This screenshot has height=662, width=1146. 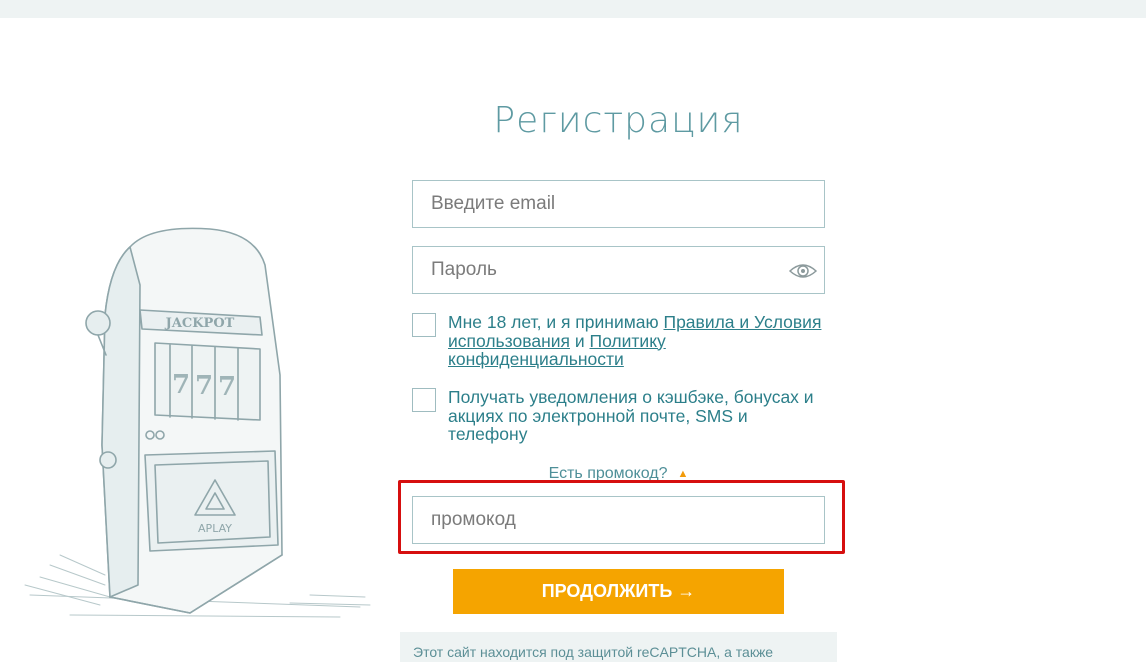 What do you see at coordinates (618, 120) in the screenshot?
I see `page-title: Регистрация` at bounding box center [618, 120].